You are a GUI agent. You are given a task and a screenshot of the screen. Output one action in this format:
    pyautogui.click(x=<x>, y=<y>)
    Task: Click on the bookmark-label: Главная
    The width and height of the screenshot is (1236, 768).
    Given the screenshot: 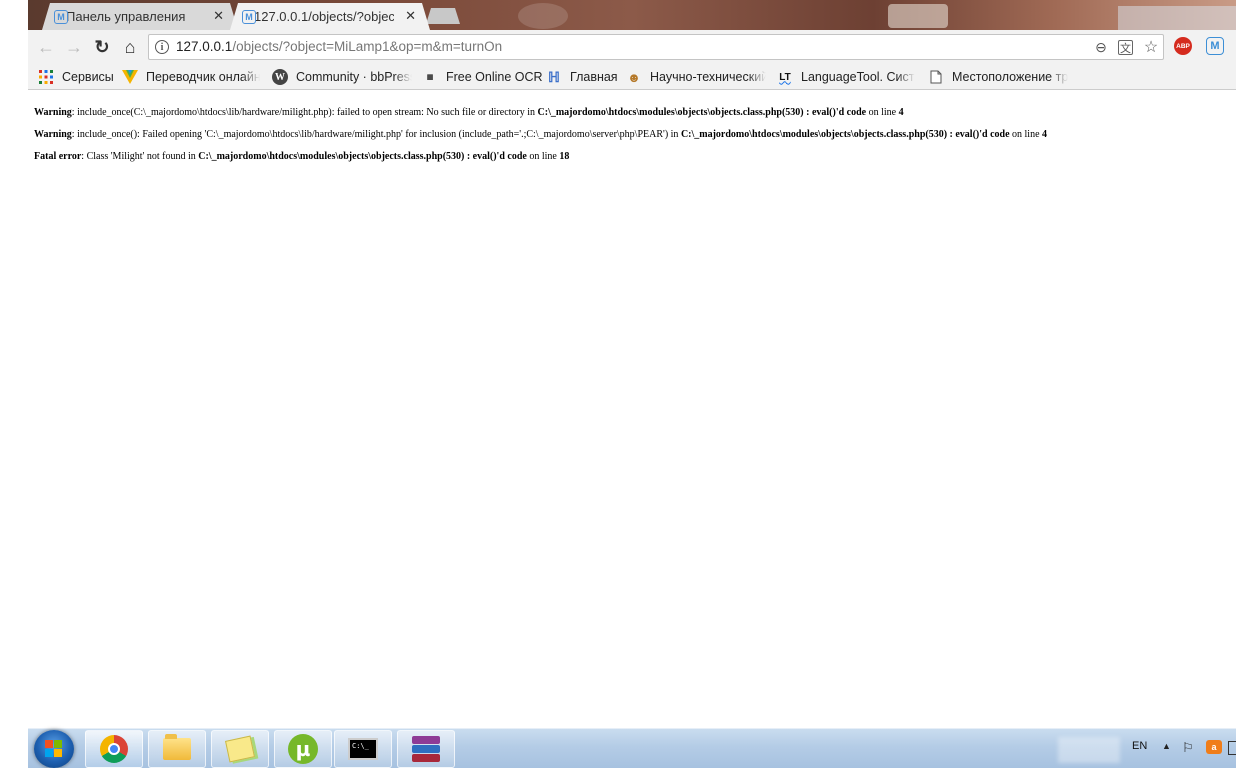 What is the action you would take?
    pyautogui.click(x=594, y=77)
    